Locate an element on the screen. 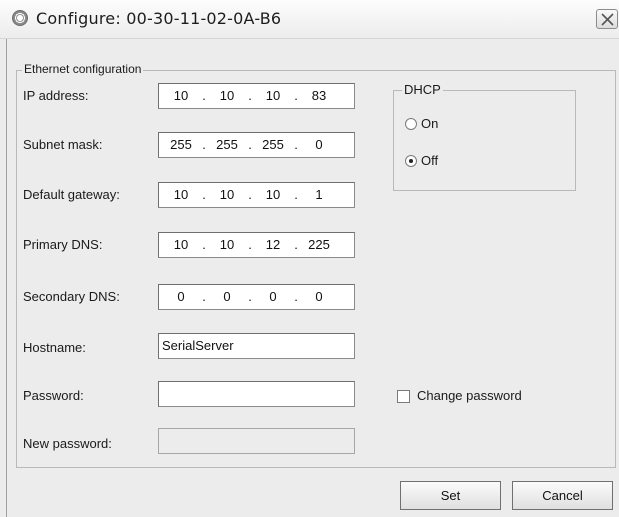  close-button is located at coordinates (607, 19).